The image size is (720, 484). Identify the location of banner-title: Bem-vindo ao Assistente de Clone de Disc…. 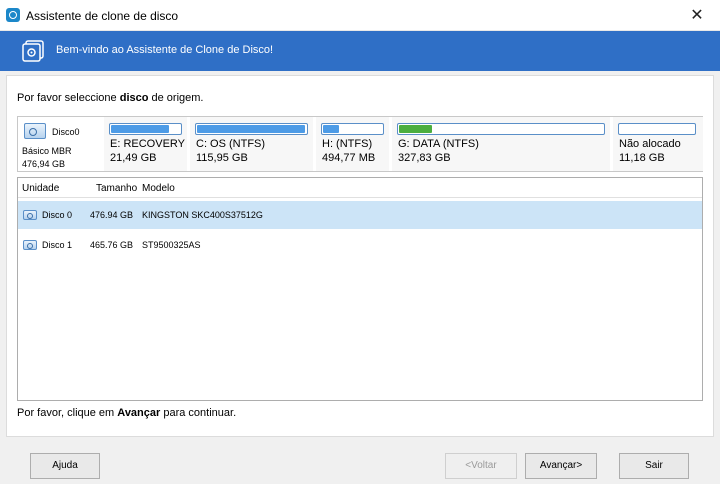
(165, 50).